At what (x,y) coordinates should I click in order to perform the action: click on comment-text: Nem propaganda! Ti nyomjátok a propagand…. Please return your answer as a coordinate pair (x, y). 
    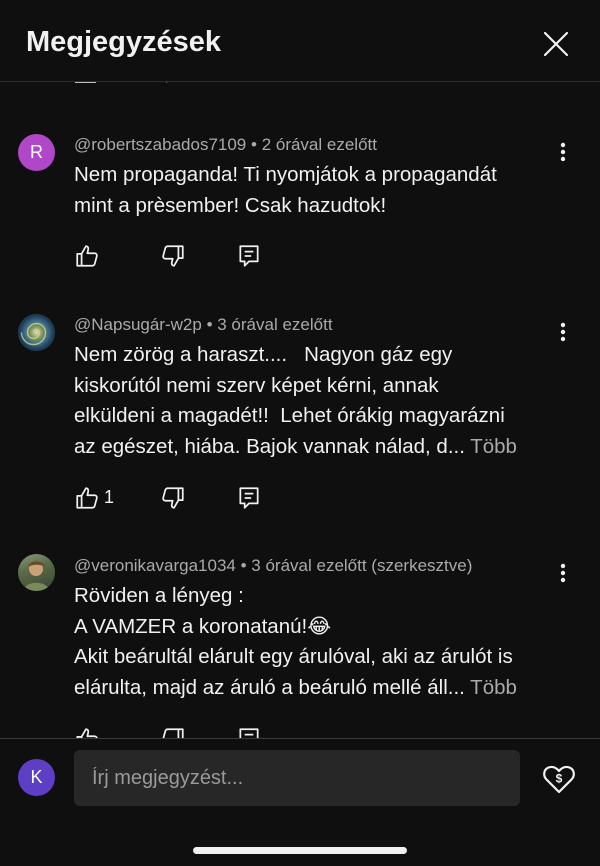
    Looking at the image, I should click on (314, 190).